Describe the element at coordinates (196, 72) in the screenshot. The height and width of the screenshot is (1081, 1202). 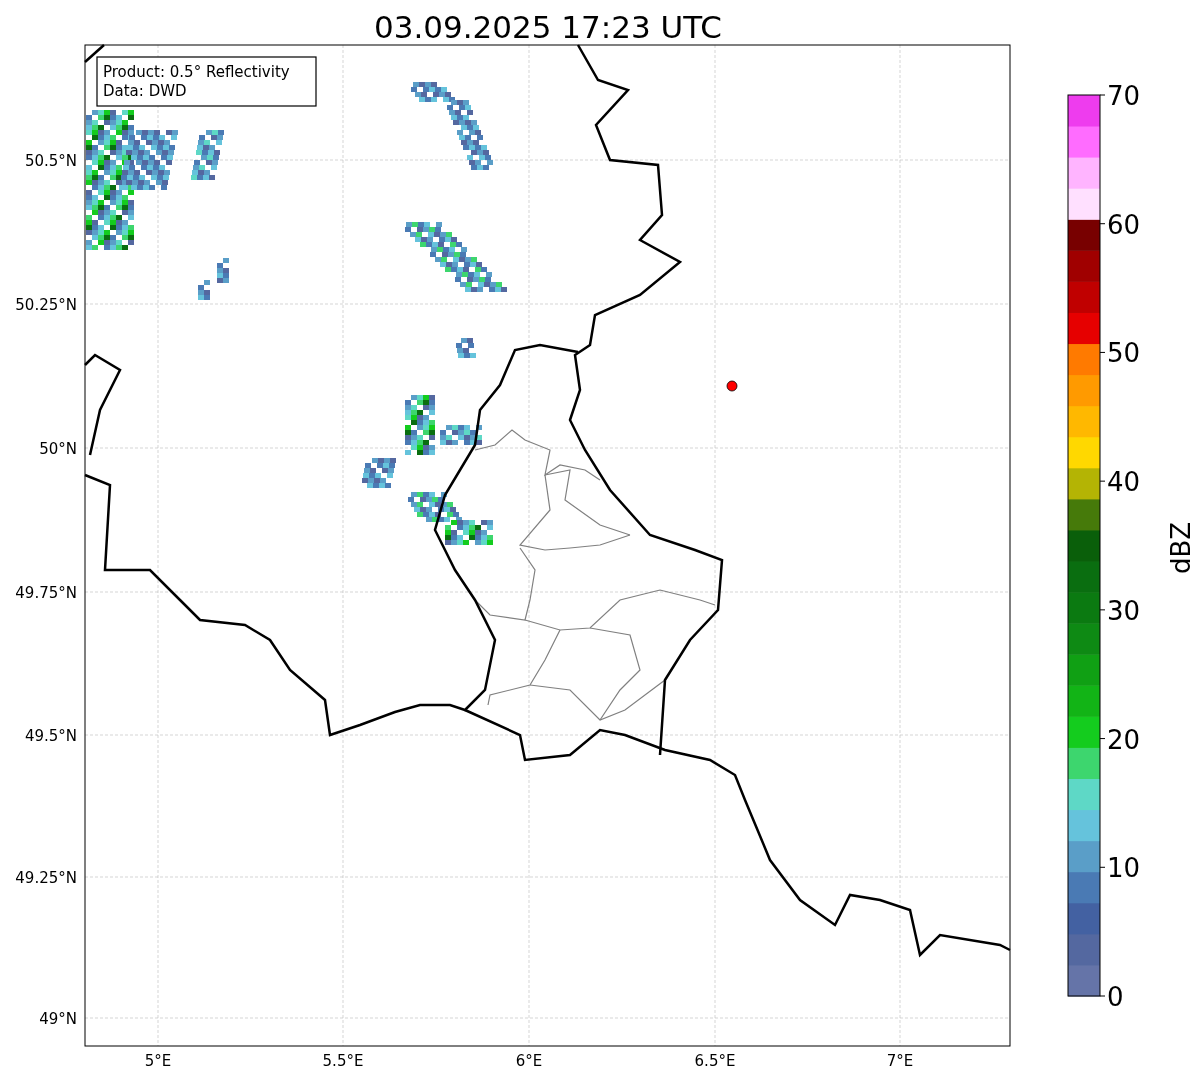
I see `legend-text: Product: 0.5° Reflectivity` at that location.